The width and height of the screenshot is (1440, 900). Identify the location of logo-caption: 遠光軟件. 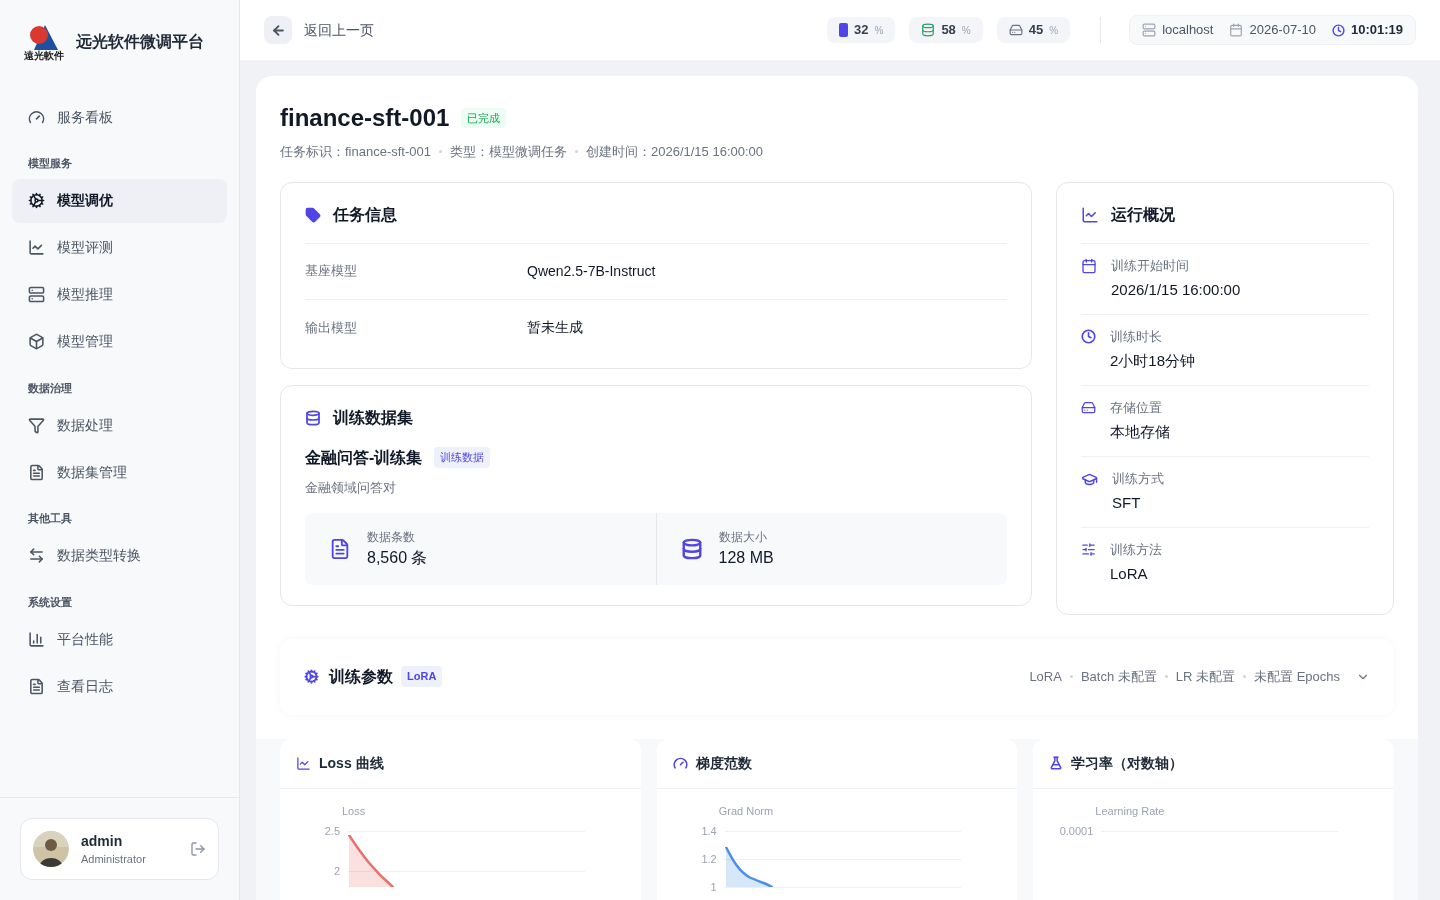
(44, 56).